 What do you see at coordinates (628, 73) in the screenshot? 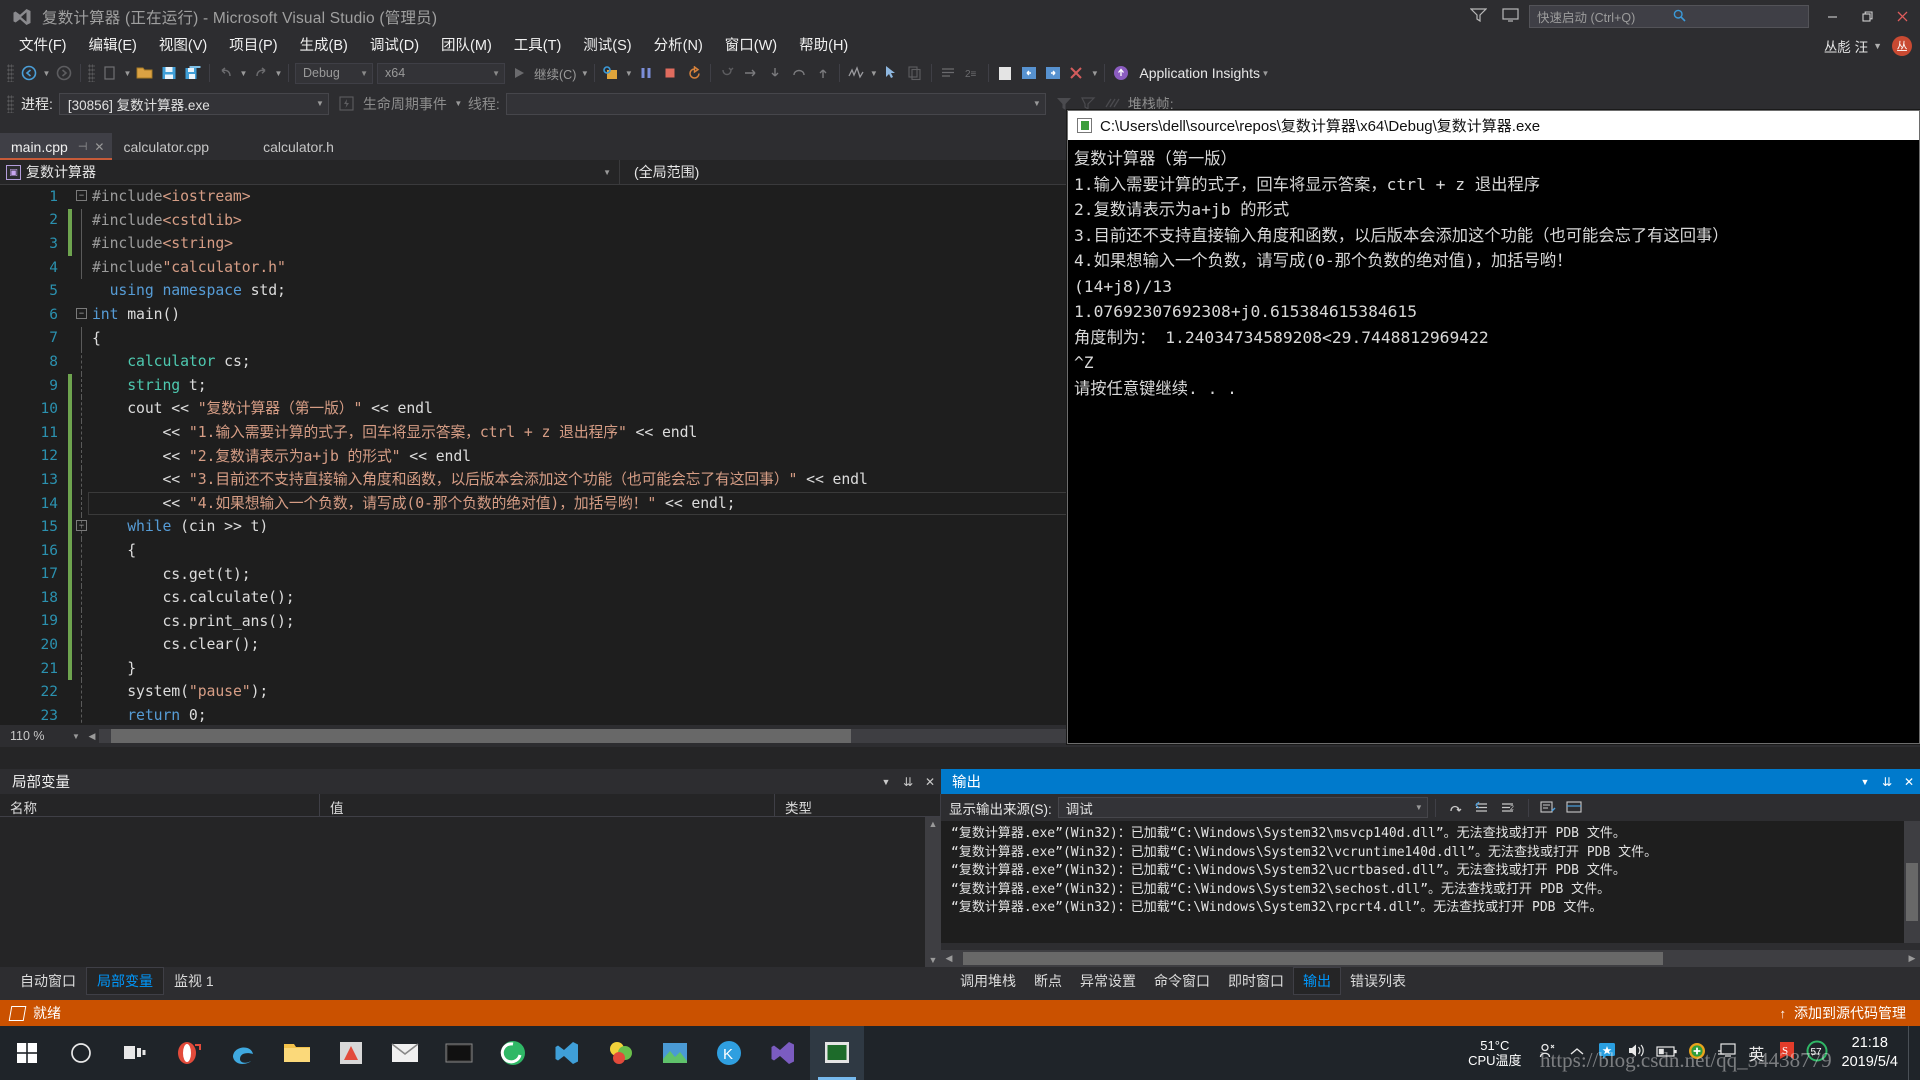
I see `attach-caret-icon: ▼` at bounding box center [628, 73].